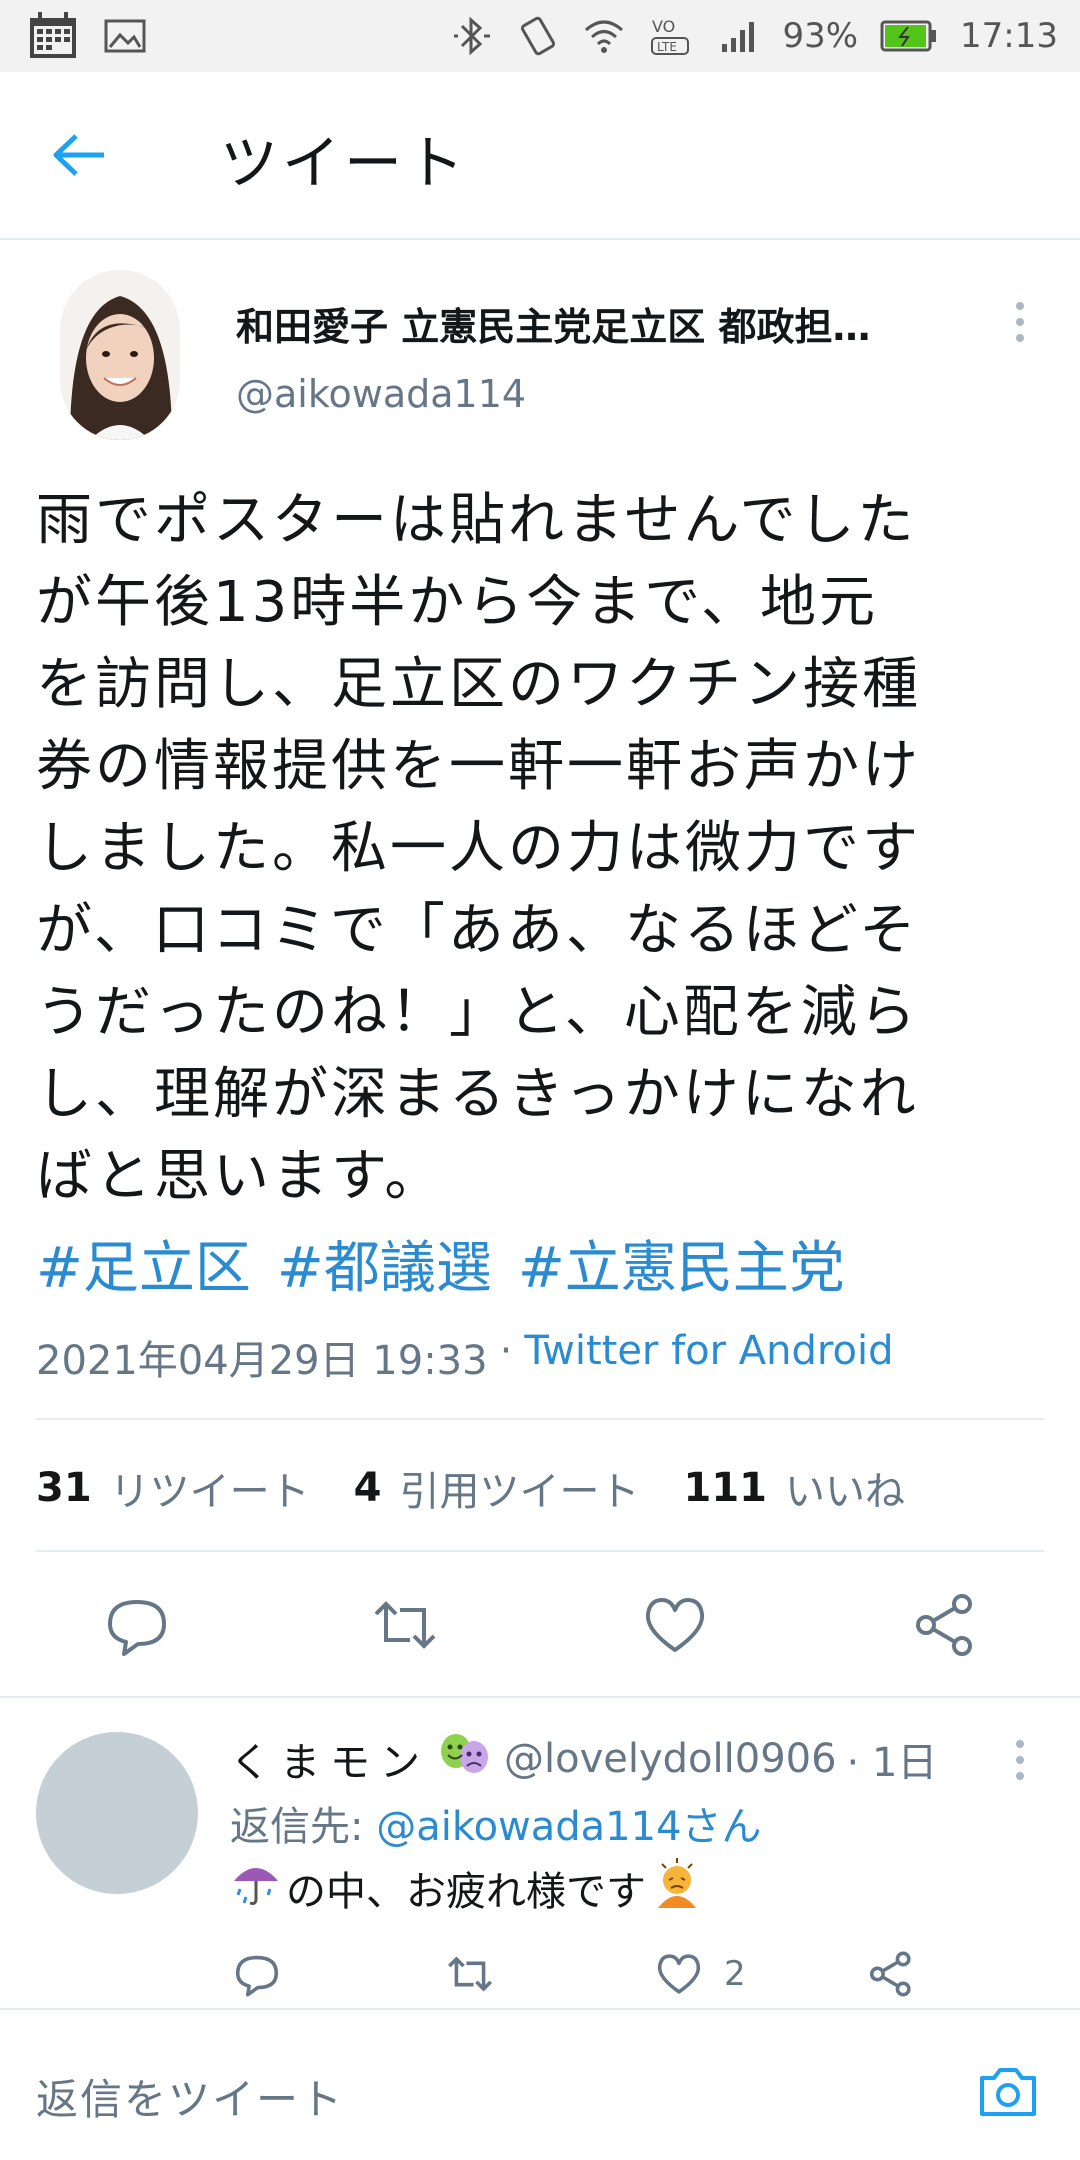 The width and height of the screenshot is (1080, 2160). I want to click on hashtag-link: #都議選, so click(384, 1269).